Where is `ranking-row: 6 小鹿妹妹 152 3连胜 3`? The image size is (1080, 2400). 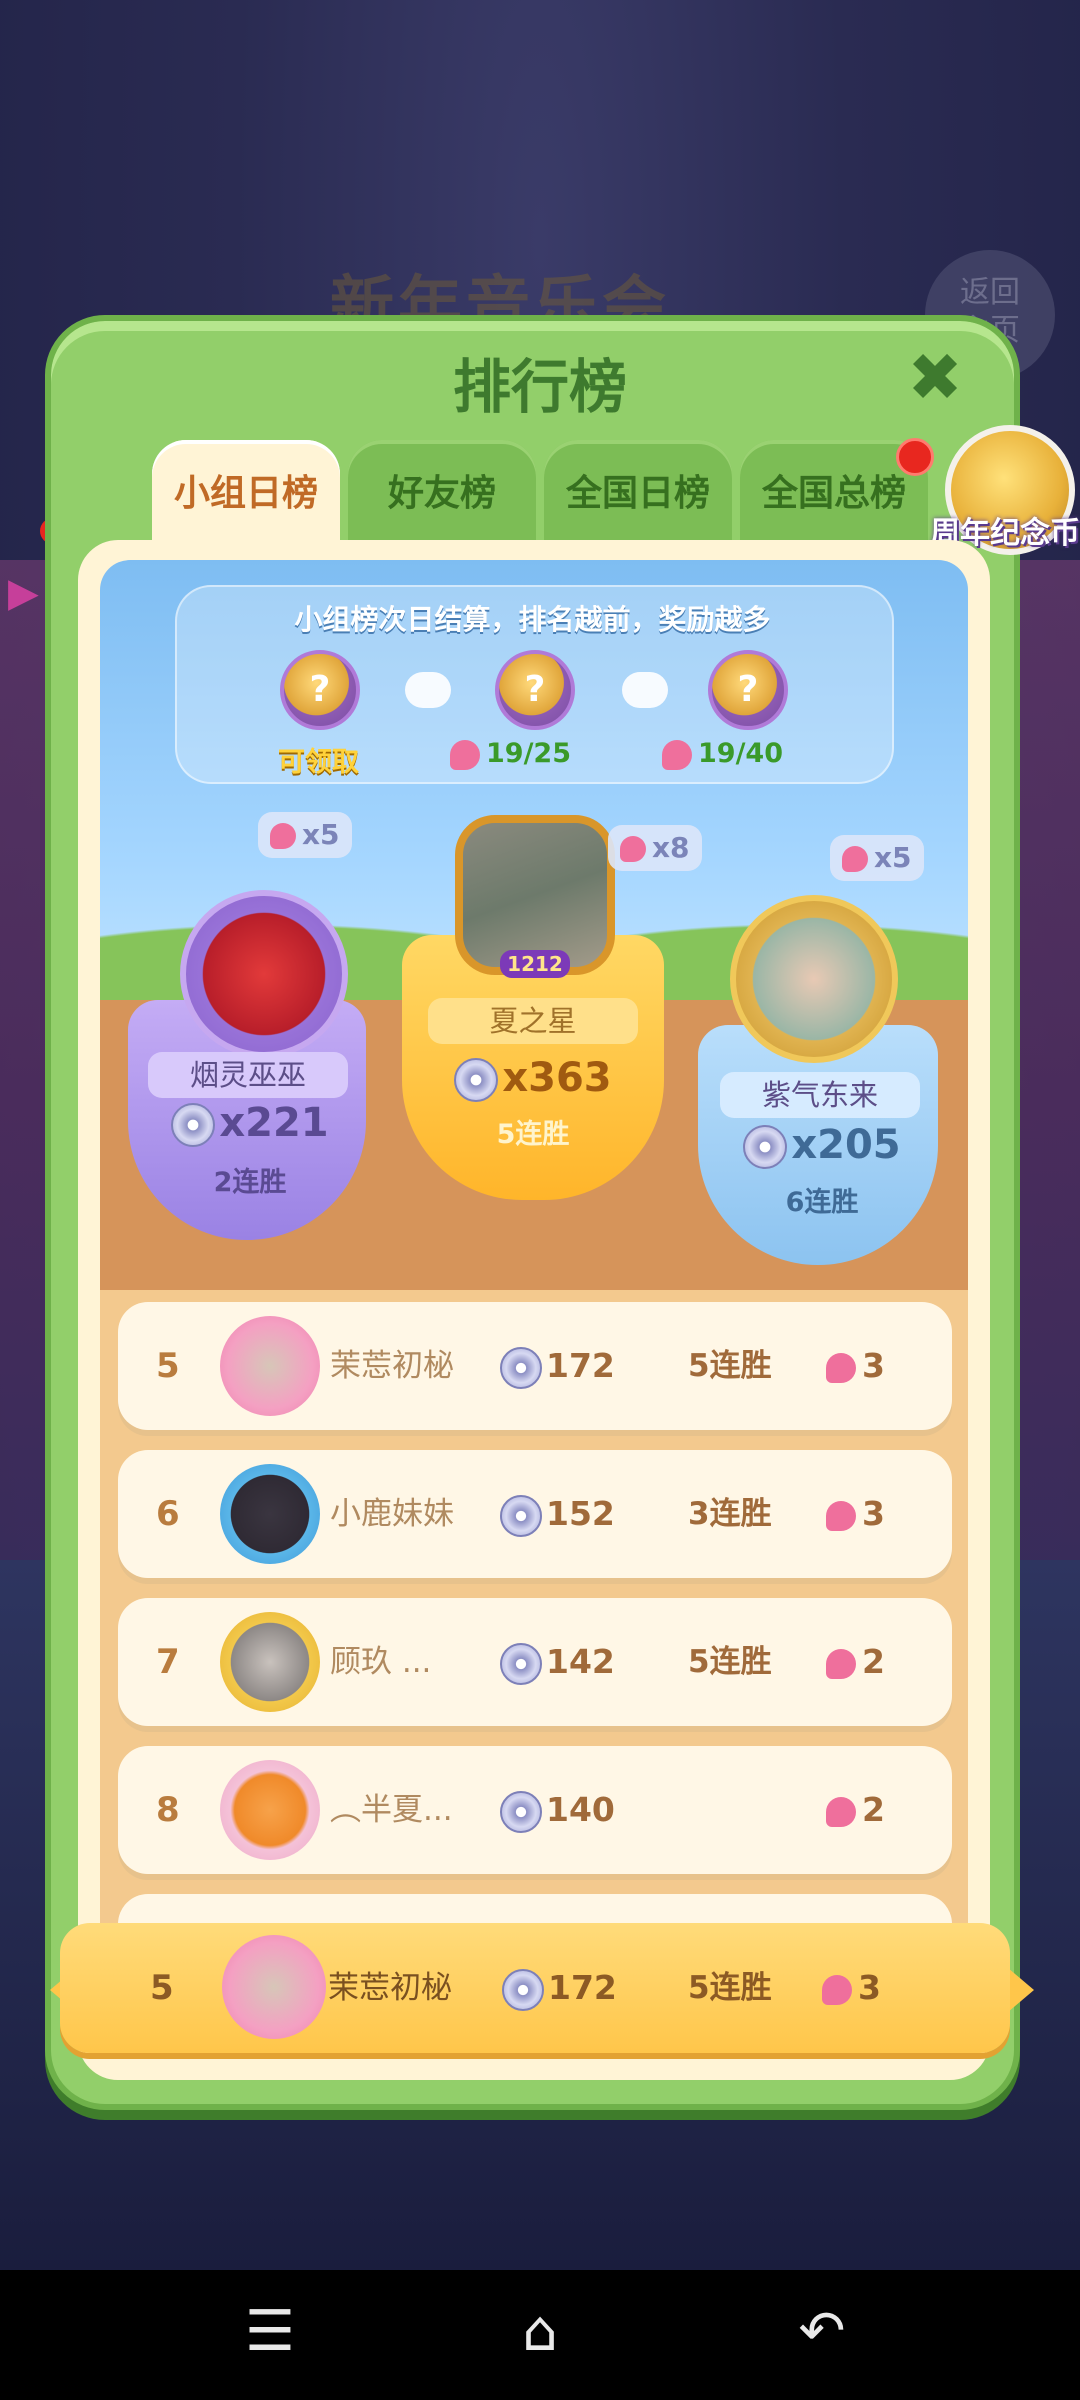 ranking-row: 6 小鹿妹妹 152 3连胜 3 is located at coordinates (535, 1514).